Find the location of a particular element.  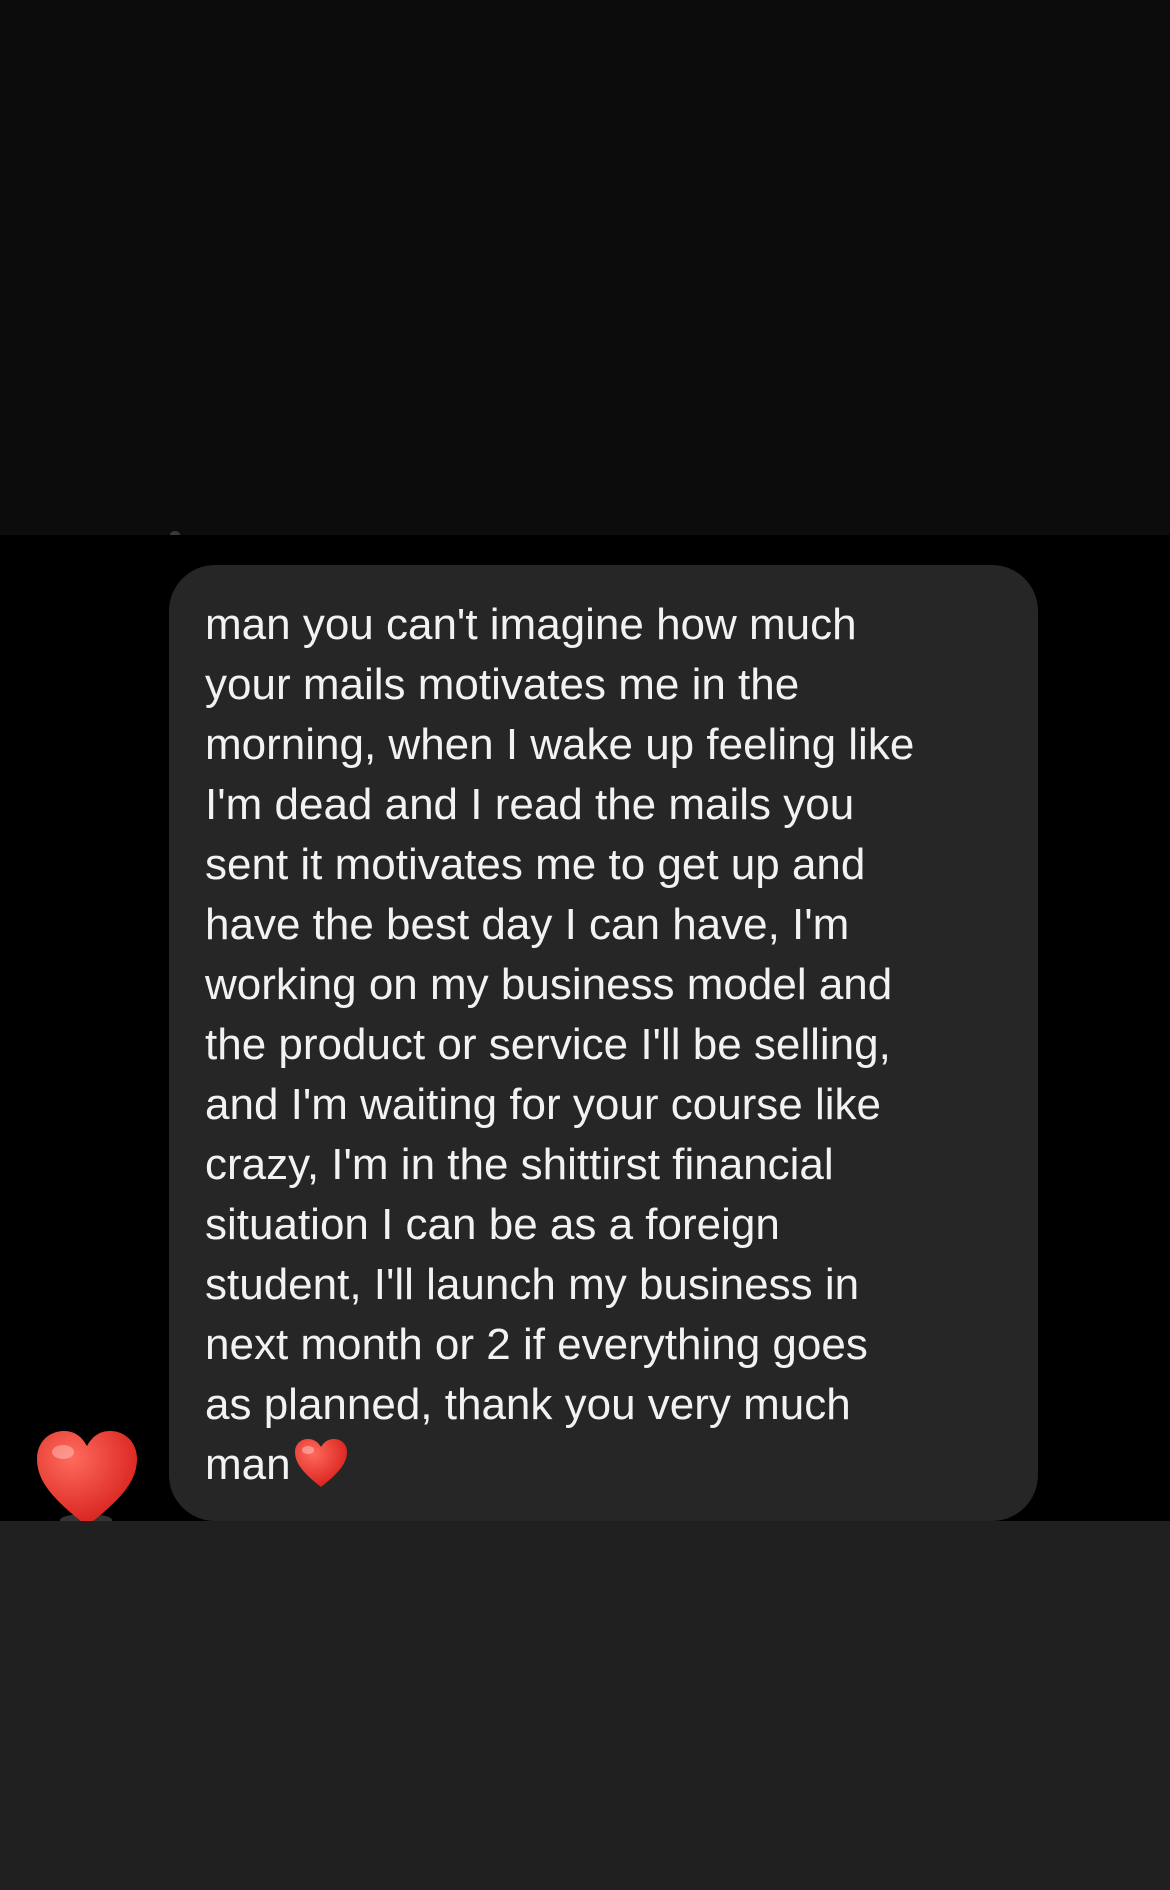

message-line: man is located at coordinates (248, 1464).